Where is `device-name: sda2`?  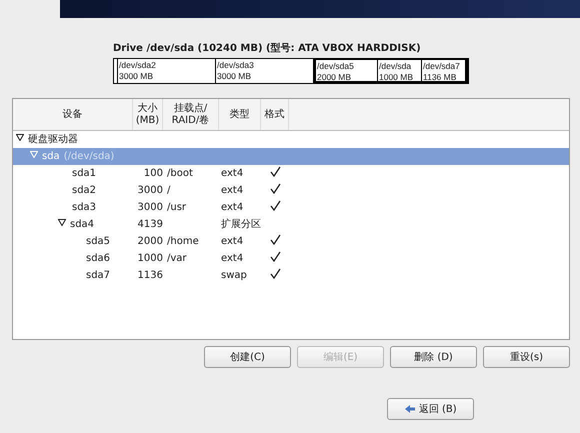
device-name: sda2 is located at coordinates (84, 191).